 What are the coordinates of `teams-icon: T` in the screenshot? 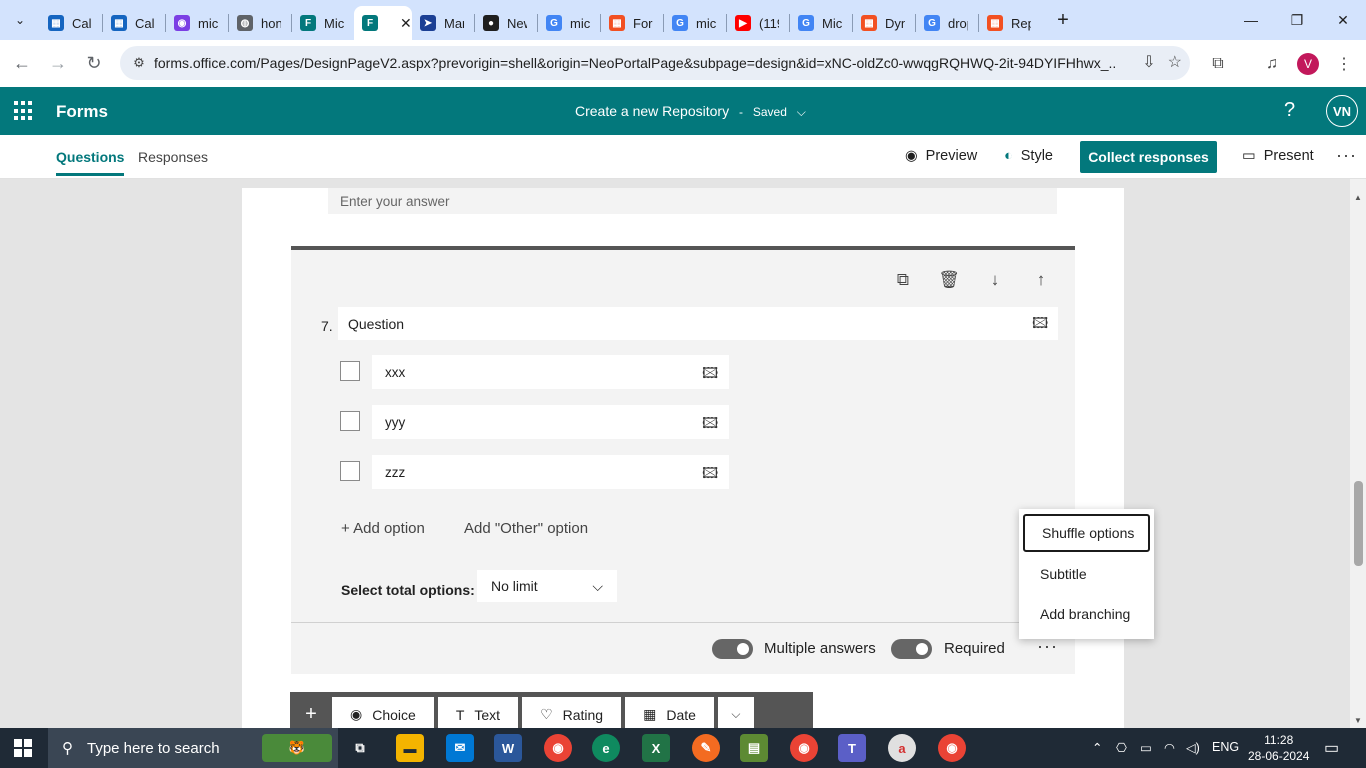 It's located at (852, 748).